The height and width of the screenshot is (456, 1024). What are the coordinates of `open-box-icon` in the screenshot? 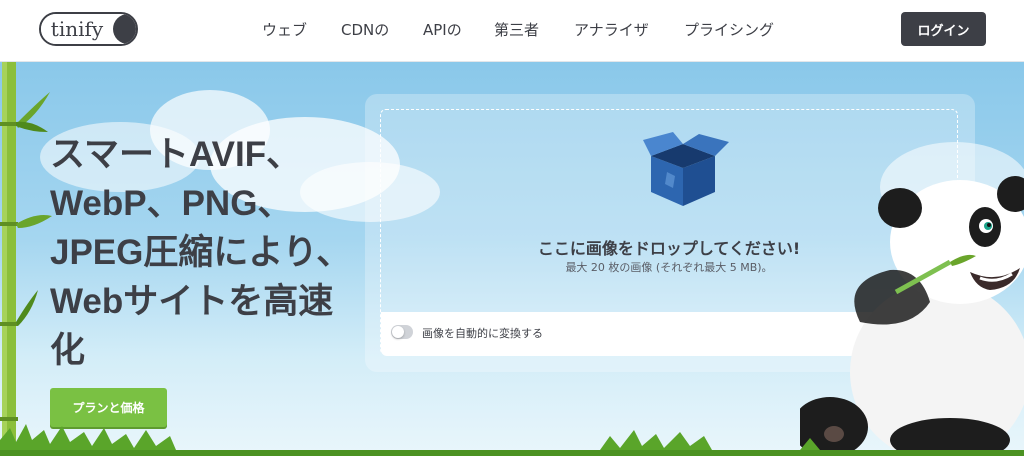 It's located at (686, 169).